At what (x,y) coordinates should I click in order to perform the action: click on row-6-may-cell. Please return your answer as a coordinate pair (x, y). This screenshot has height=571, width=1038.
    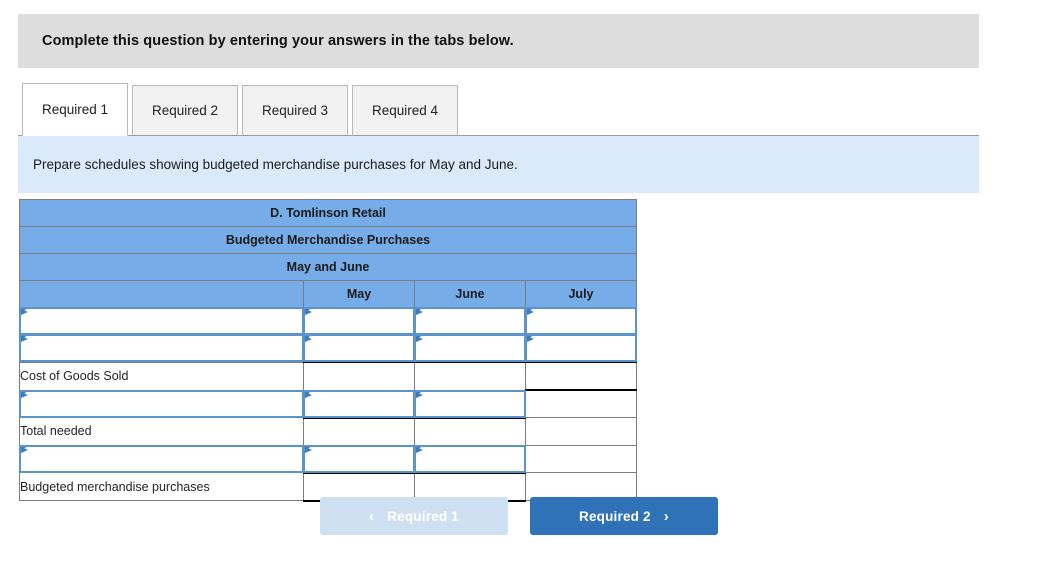
    Looking at the image, I should click on (359, 458).